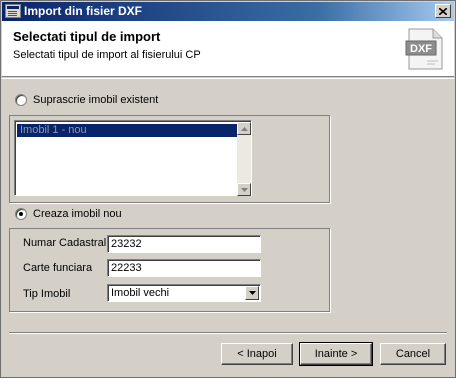 This screenshot has height=378, width=456. Describe the element at coordinates (228, 11) in the screenshot. I see `title-bar: Import din fisier DXF` at that location.